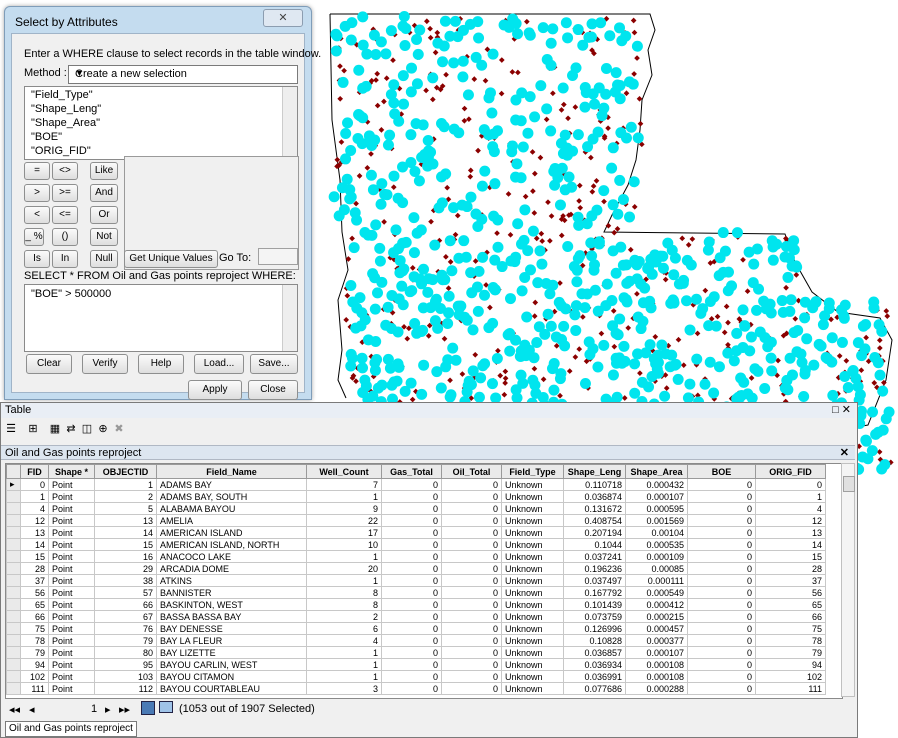 The image size is (898, 738). Describe the element at coordinates (166, 707) in the screenshot. I see `show-selected-records-icon` at that location.